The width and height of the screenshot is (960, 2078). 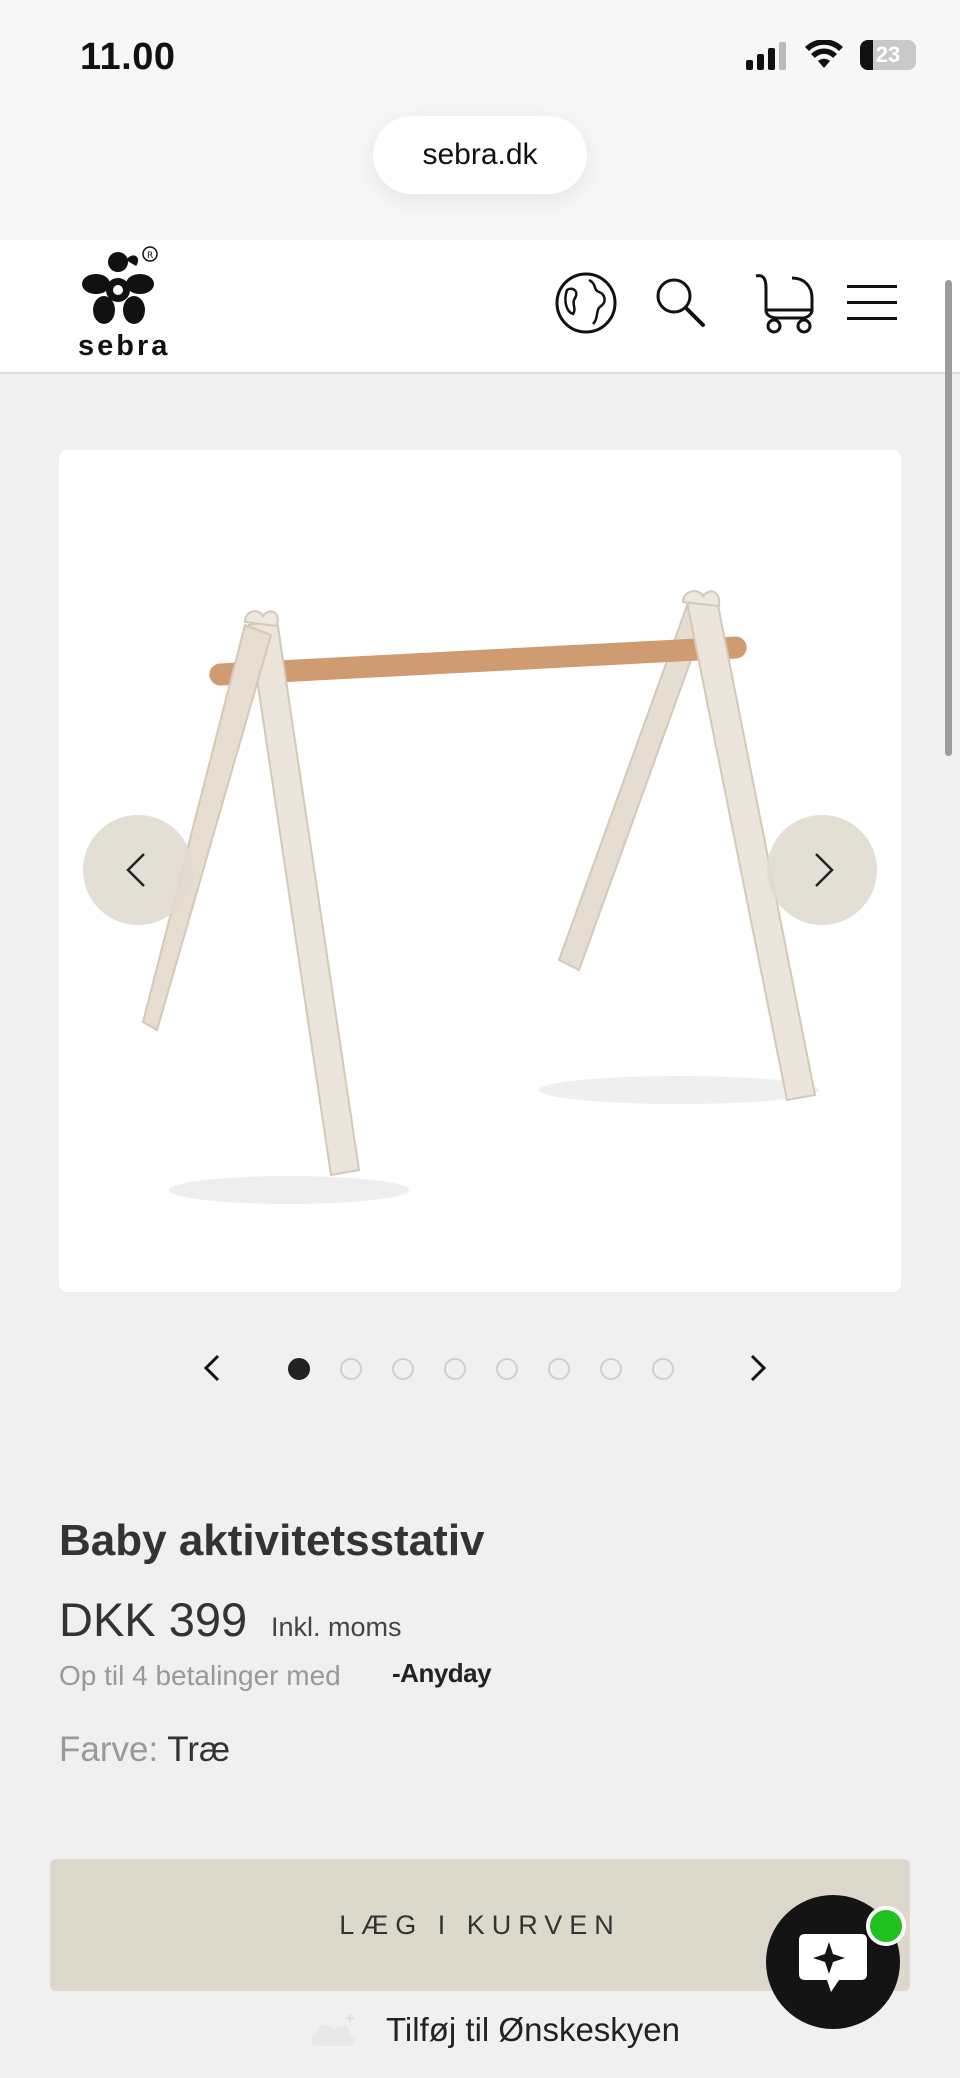 I want to click on battery-icon: 23, so click(x=888, y=55).